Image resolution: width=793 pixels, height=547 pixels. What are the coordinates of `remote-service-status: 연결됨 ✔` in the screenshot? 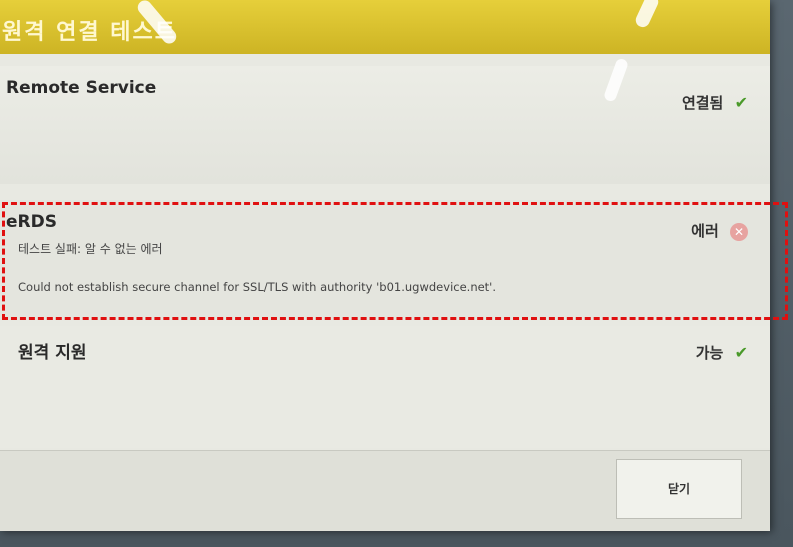 It's located at (715, 102).